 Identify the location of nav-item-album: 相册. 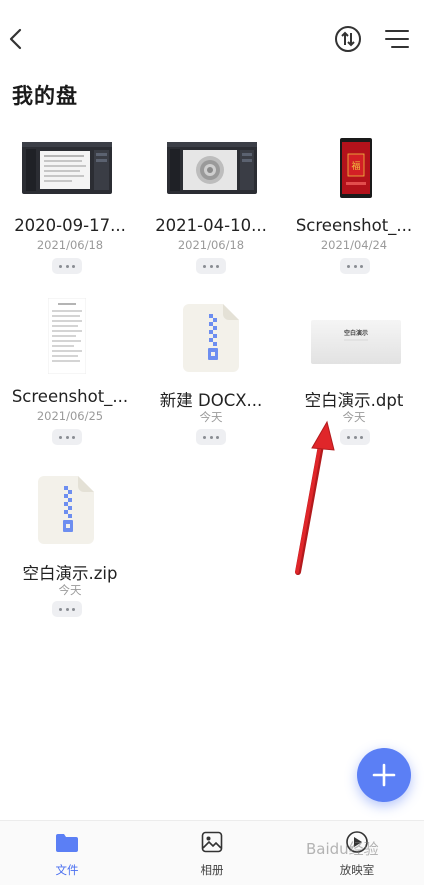
(212, 853).